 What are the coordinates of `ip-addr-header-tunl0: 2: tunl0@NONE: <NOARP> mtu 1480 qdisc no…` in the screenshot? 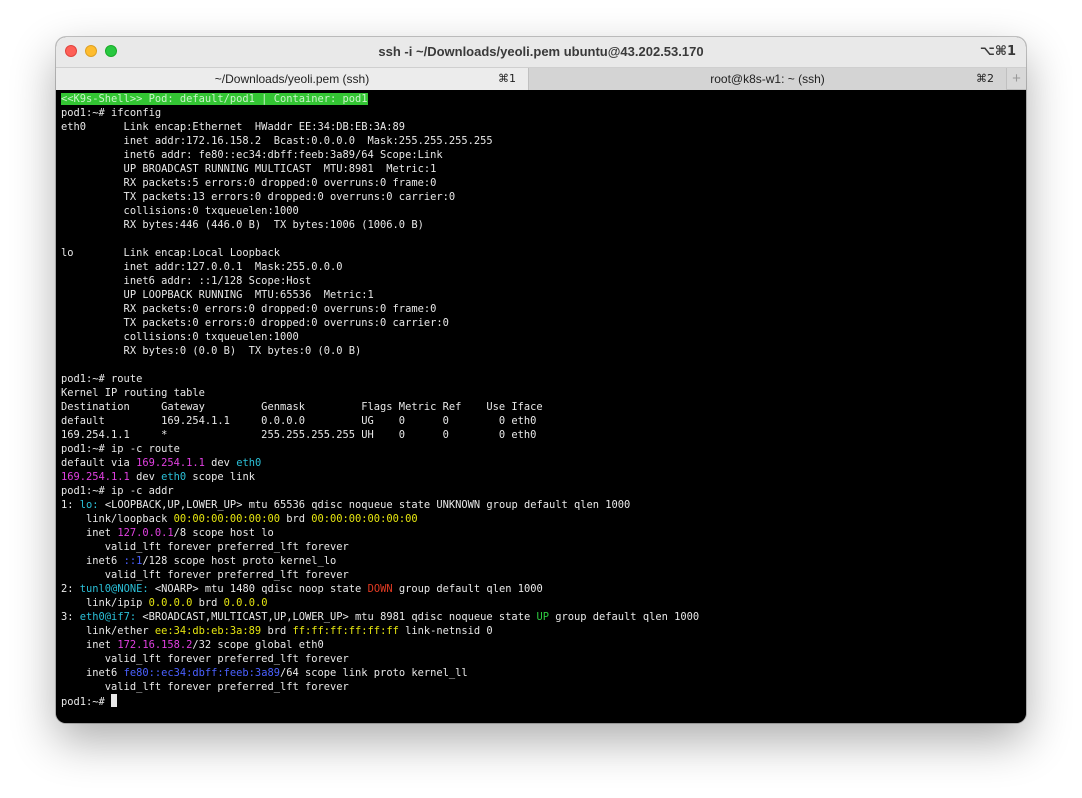 It's located at (543, 589).